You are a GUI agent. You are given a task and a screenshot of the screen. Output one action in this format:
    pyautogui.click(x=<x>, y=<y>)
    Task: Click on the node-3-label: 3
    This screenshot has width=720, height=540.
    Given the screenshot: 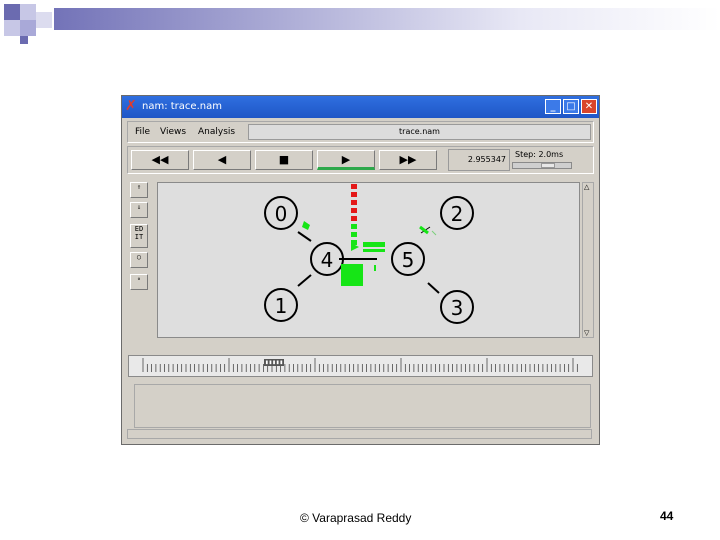 What is the action you would take?
    pyautogui.click(x=457, y=308)
    